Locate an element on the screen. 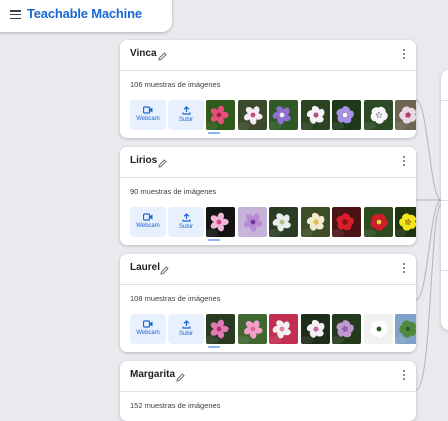 This screenshot has height=421, width=448. class-card-header: Margarita is located at coordinates (268, 376).